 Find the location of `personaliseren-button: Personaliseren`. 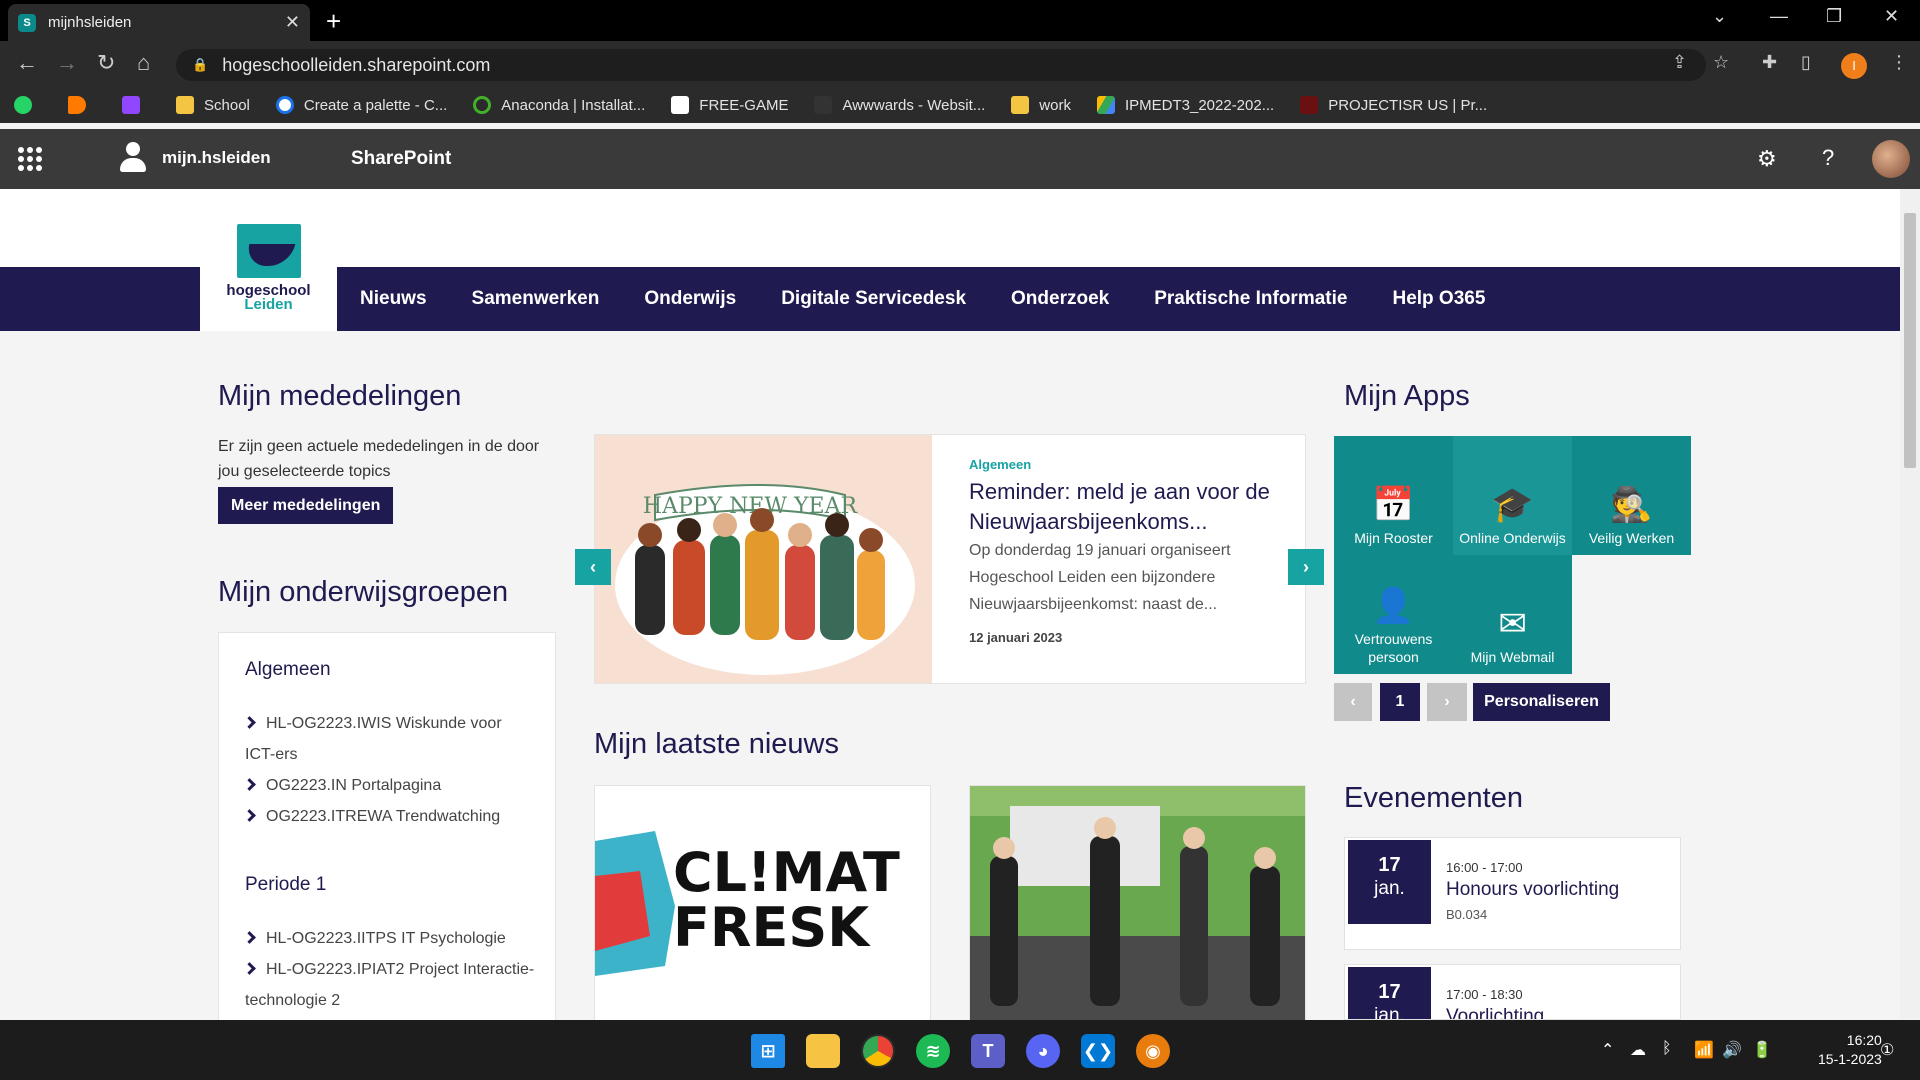

personaliseren-button: Personaliseren is located at coordinates (1541, 702).